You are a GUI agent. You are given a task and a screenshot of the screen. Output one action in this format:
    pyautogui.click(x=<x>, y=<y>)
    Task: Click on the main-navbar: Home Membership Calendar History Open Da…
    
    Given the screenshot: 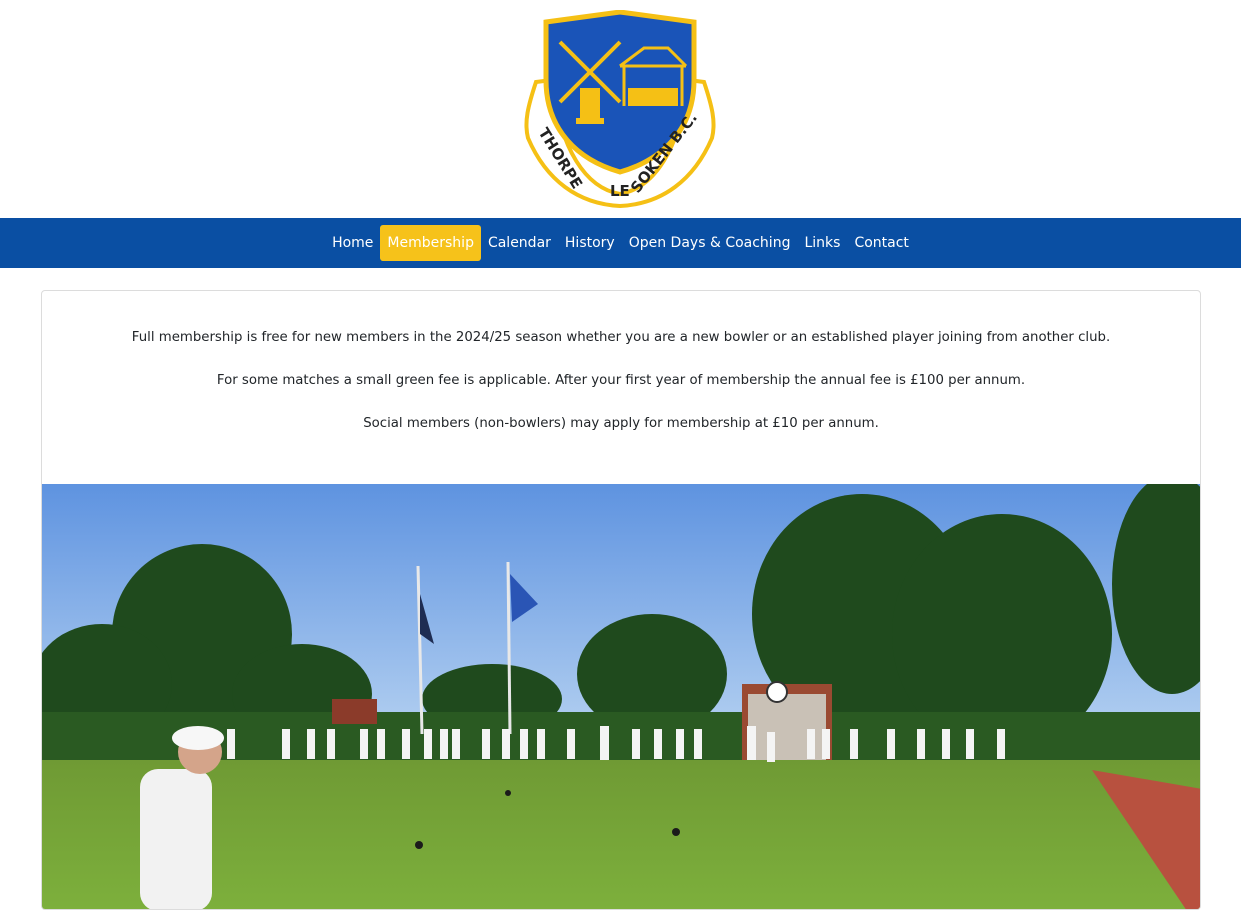 What is the action you would take?
    pyautogui.click(x=620, y=243)
    